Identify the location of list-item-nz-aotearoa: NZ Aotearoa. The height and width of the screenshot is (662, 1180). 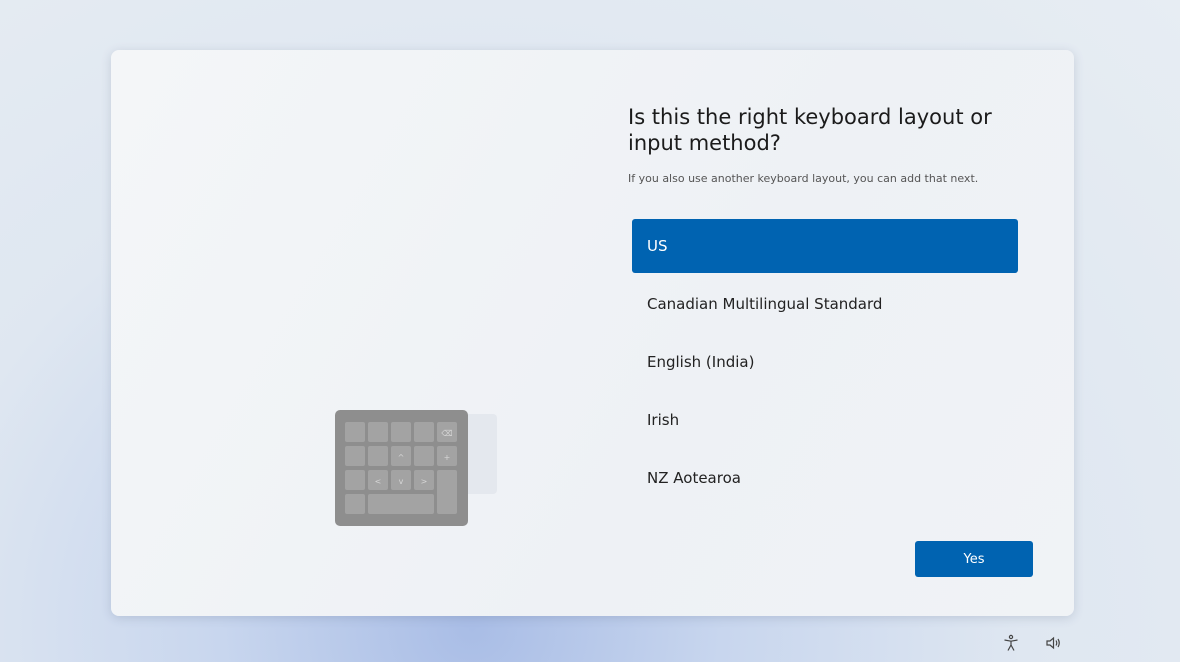
(825, 478).